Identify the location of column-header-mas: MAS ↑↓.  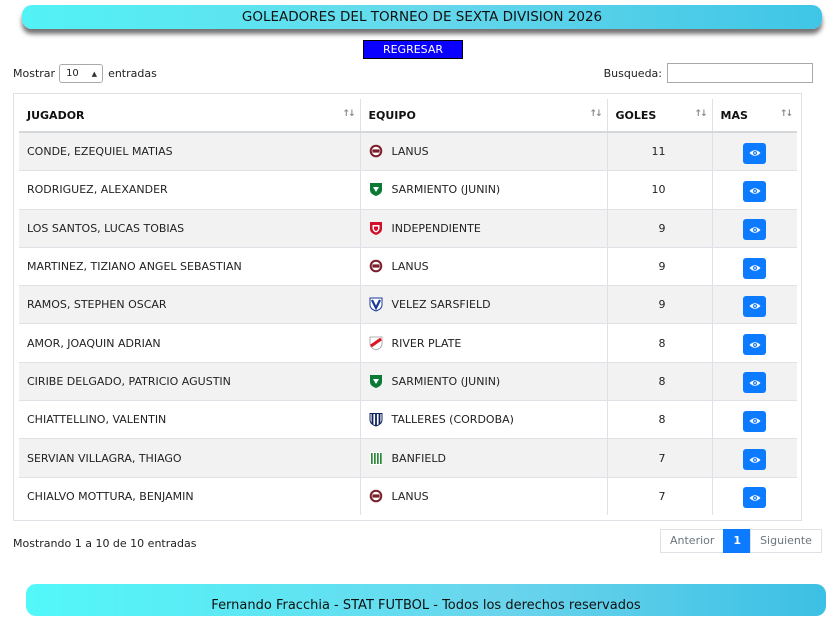
(754, 116).